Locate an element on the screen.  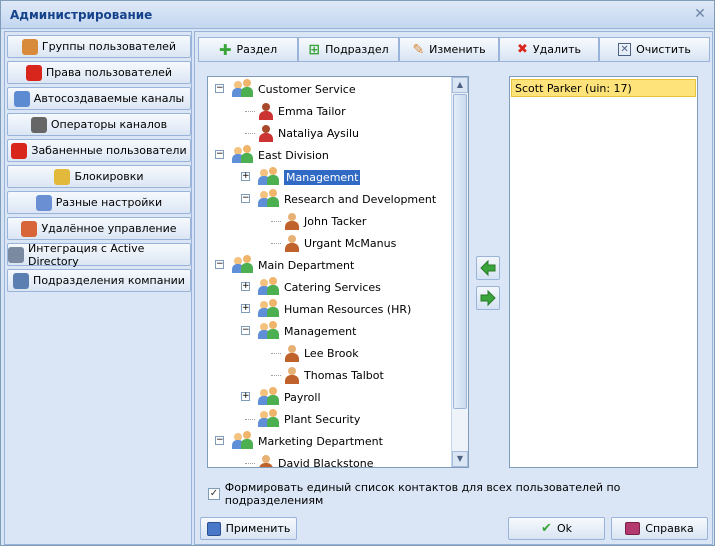
ok-button: ✔ Ok is located at coordinates (556, 528).